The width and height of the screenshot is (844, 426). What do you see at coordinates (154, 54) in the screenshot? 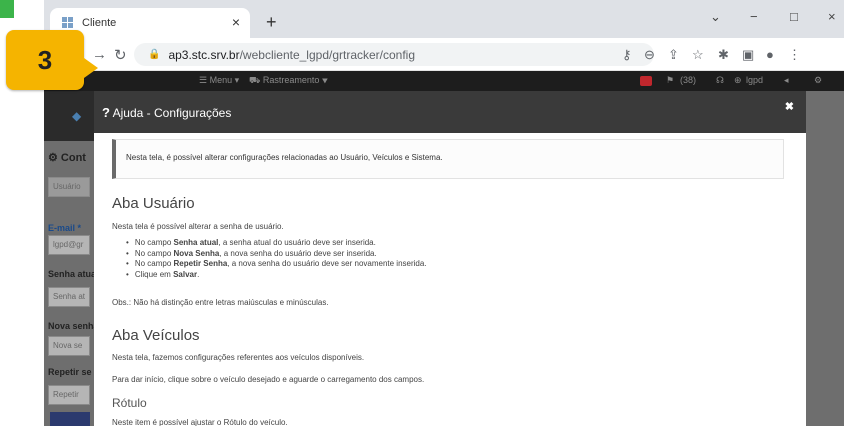
I see `lock-icon: 🔒` at bounding box center [154, 54].